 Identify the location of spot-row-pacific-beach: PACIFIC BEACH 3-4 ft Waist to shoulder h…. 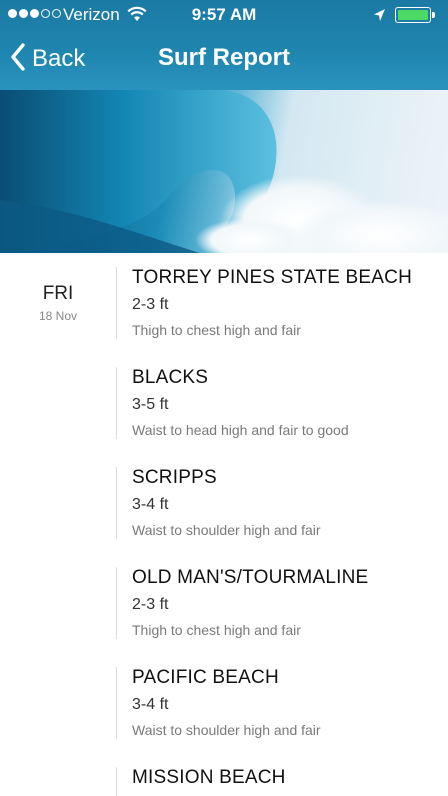
(282, 703).